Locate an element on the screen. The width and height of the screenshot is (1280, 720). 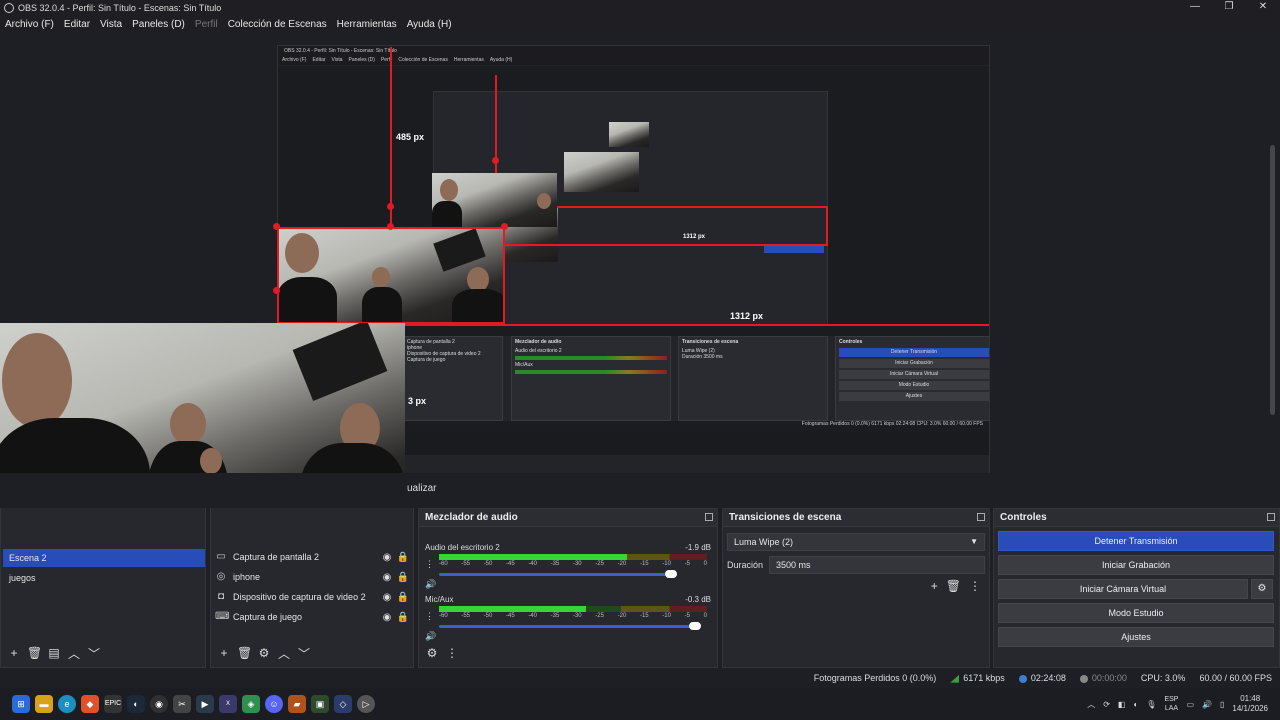
duration-spinbox: 3500 ms is located at coordinates (877, 565).